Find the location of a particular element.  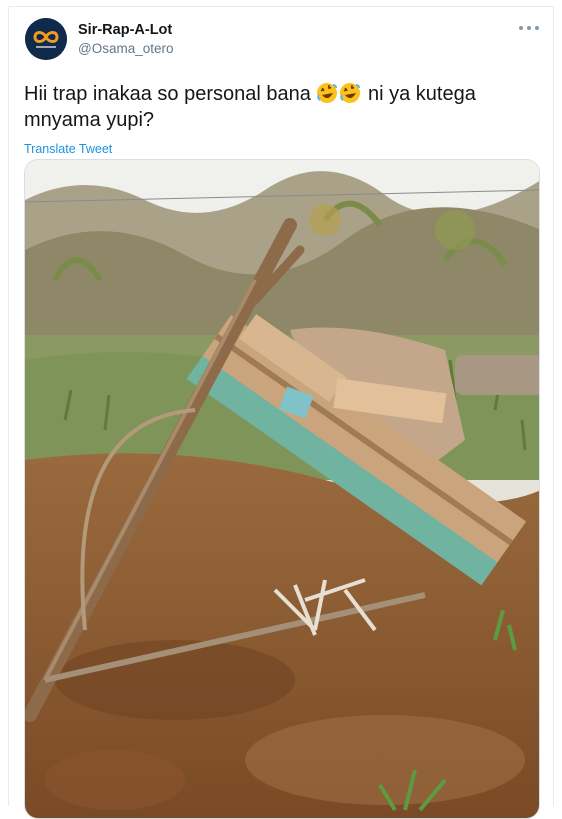

more-horizontal-icon is located at coordinates (529, 28).